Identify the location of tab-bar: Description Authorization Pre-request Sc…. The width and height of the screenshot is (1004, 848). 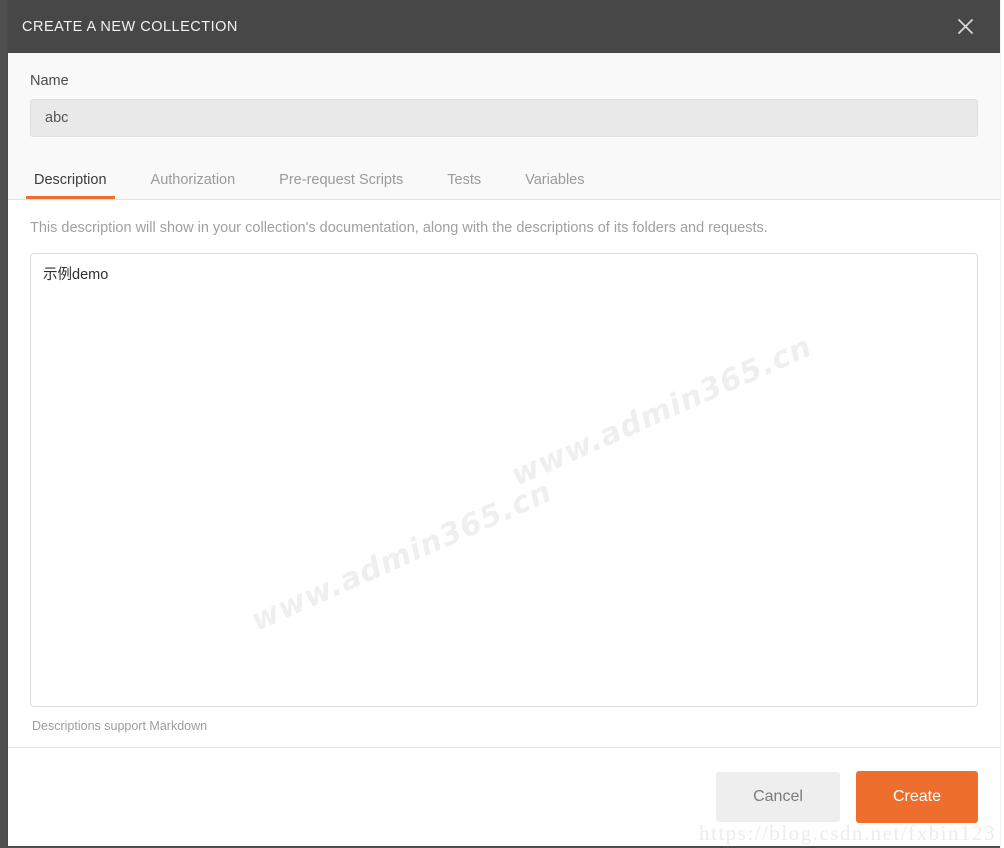
(502, 179).